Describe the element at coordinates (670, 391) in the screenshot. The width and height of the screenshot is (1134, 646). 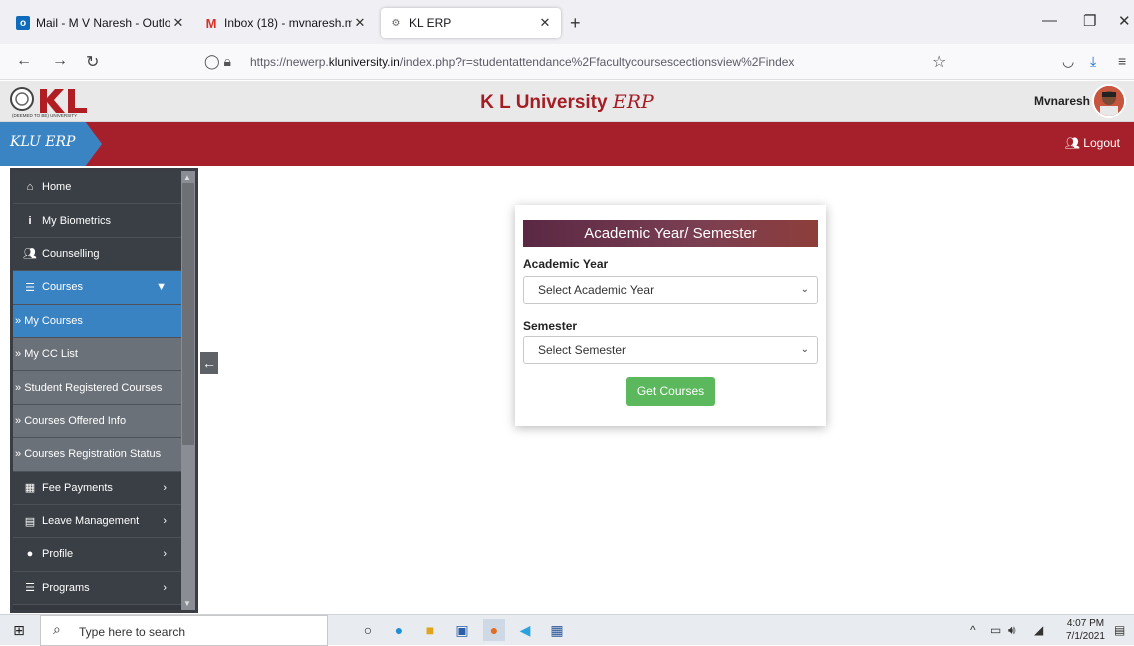
I see `get-courses-button: Get Courses` at that location.